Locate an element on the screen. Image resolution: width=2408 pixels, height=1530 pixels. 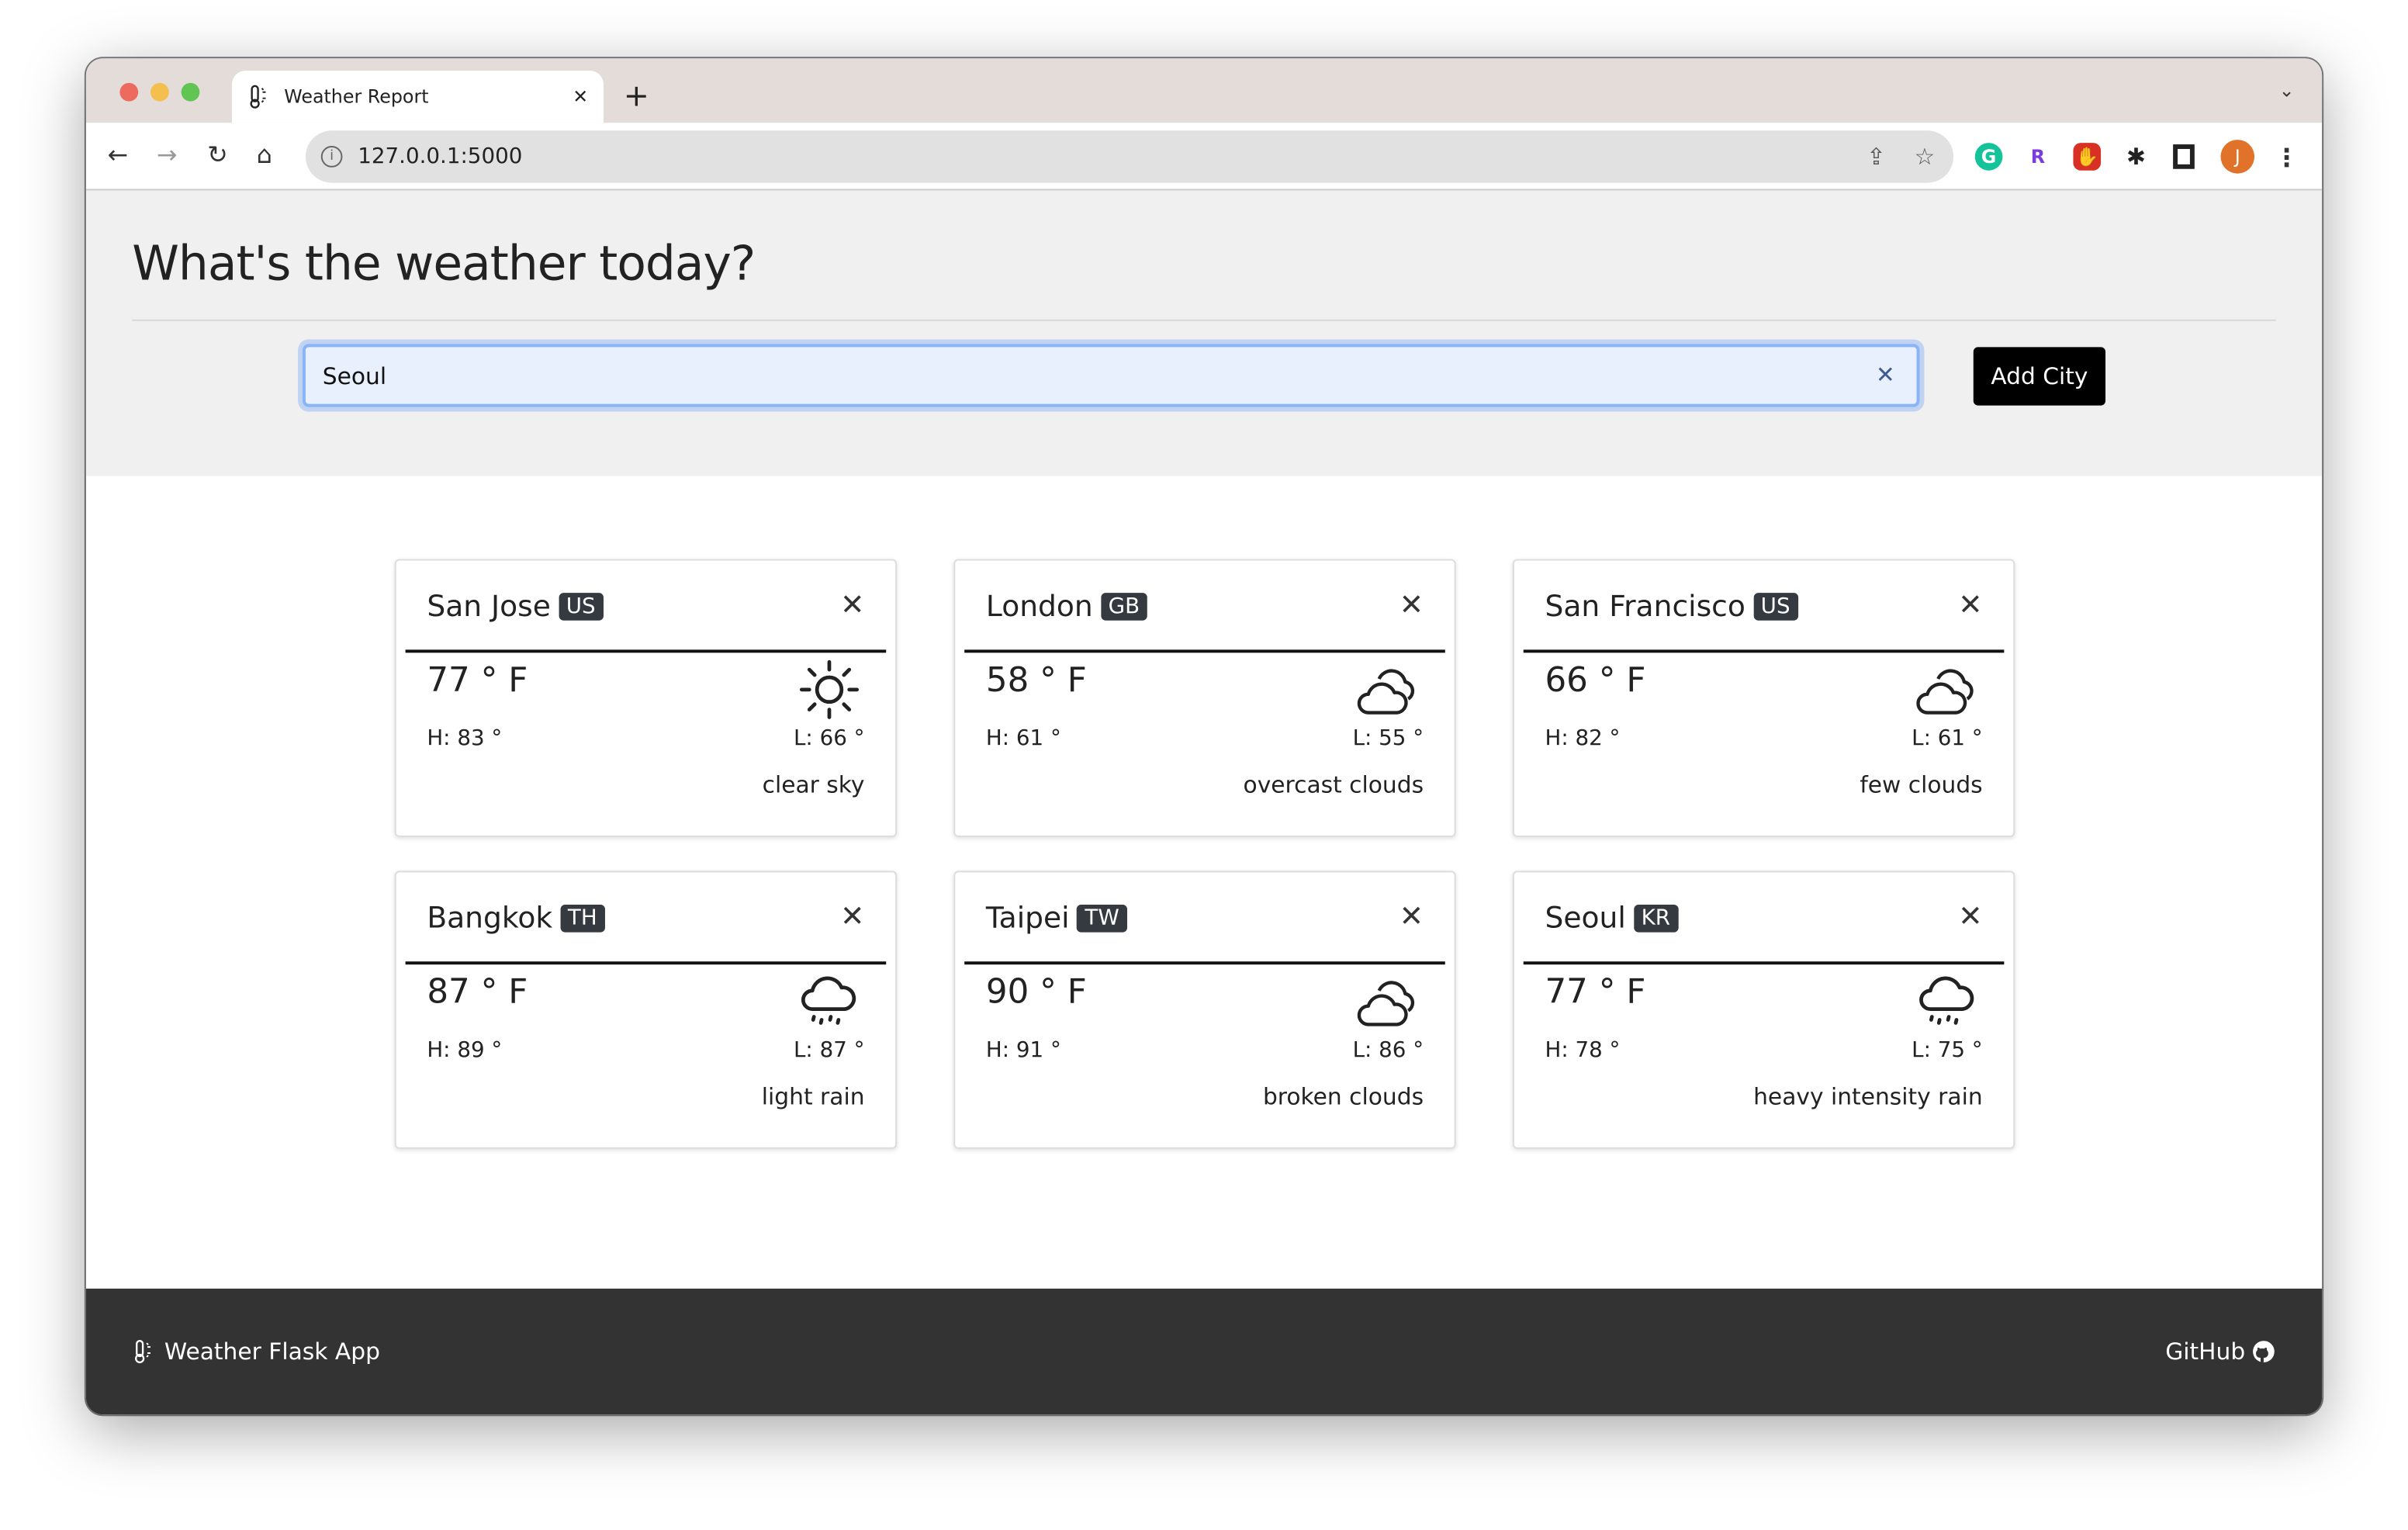
info-icon: i is located at coordinates (331, 157).